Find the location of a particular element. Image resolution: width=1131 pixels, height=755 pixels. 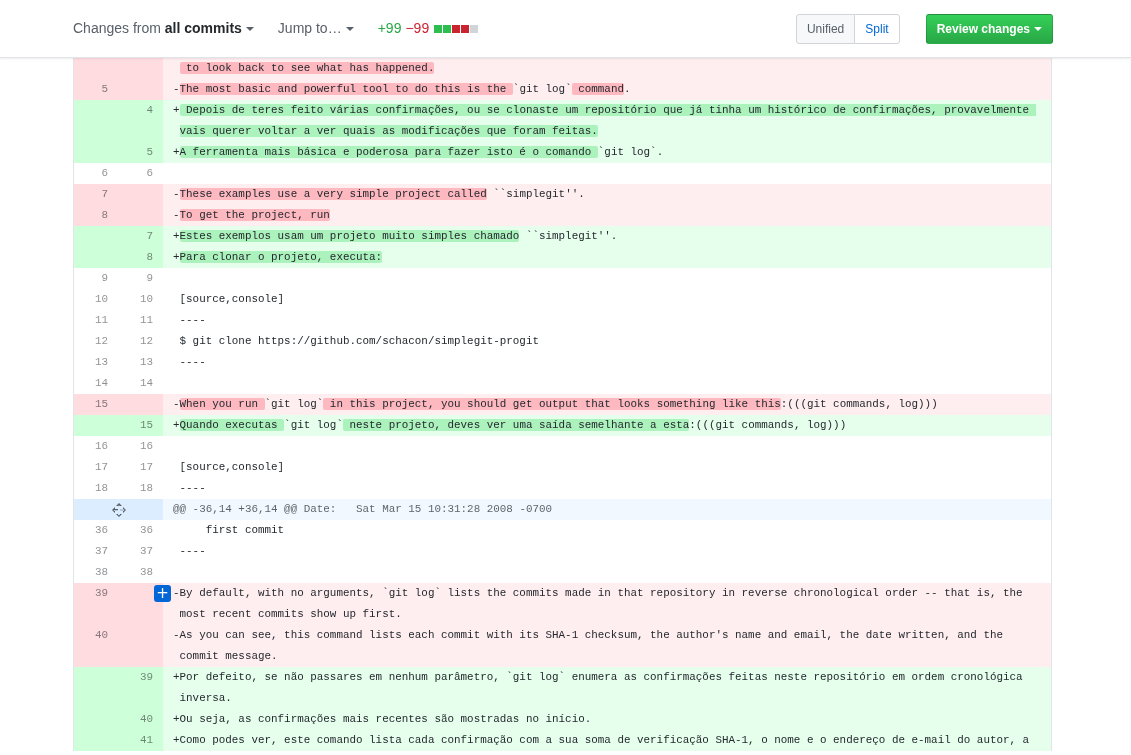

diffstat-bar is located at coordinates (456, 28).